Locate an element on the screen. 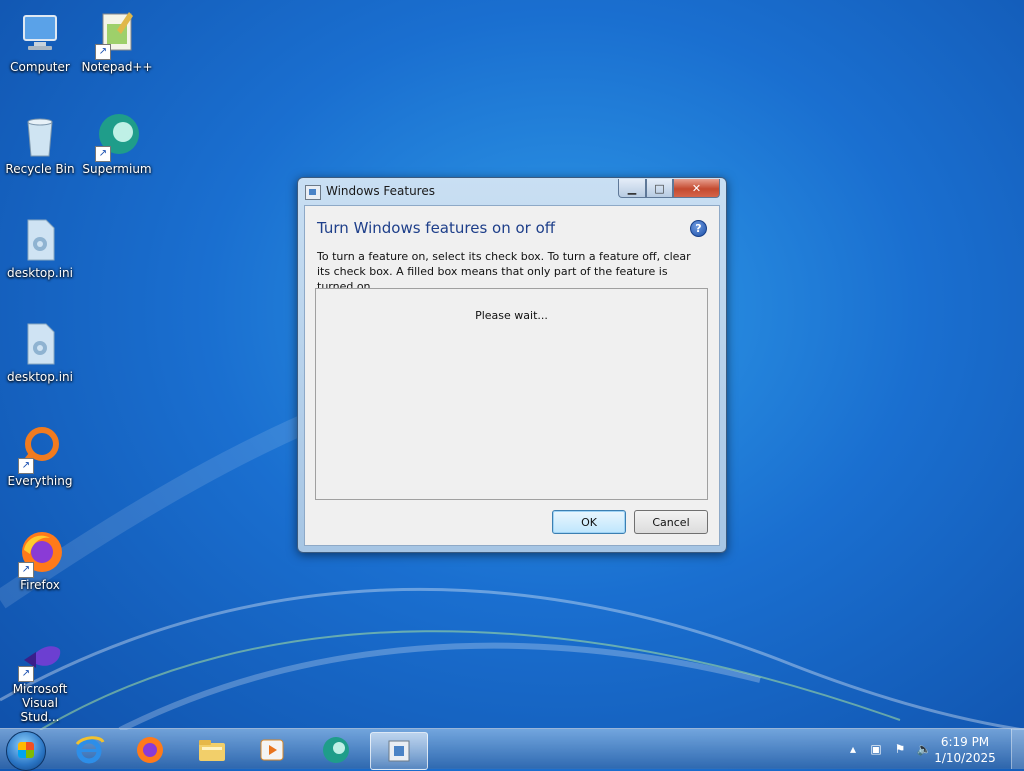  taskbar-file-explorer is located at coordinates (212, 750).